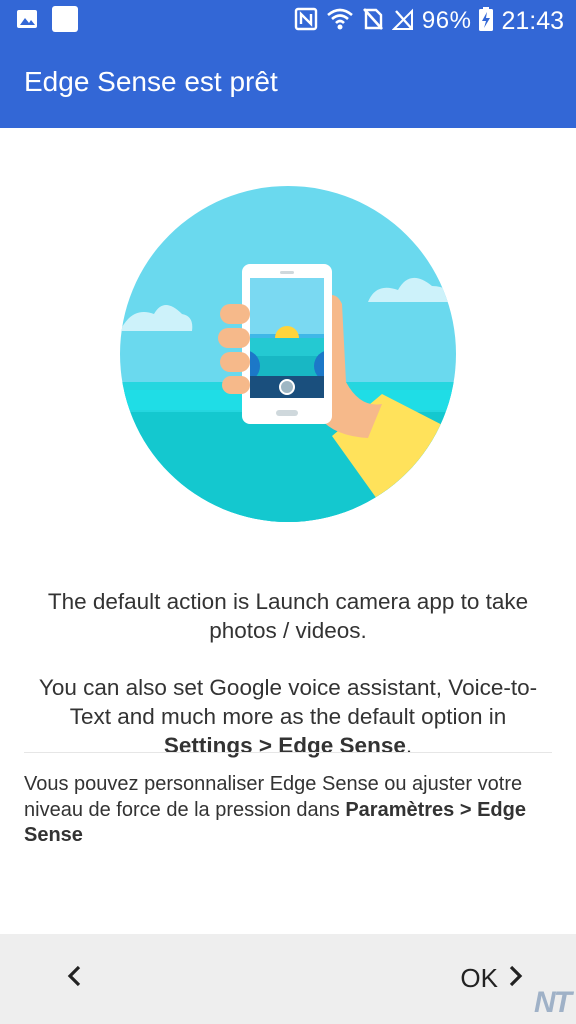  Describe the element at coordinates (553, 1002) in the screenshot. I see `watermark-logo: NT` at that location.